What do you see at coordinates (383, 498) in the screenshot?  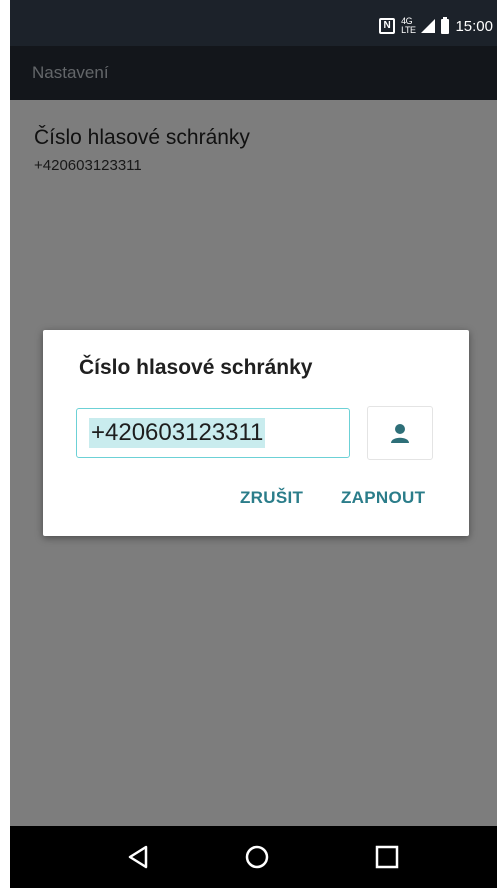 I see `enable-button: ZAPNOUT` at bounding box center [383, 498].